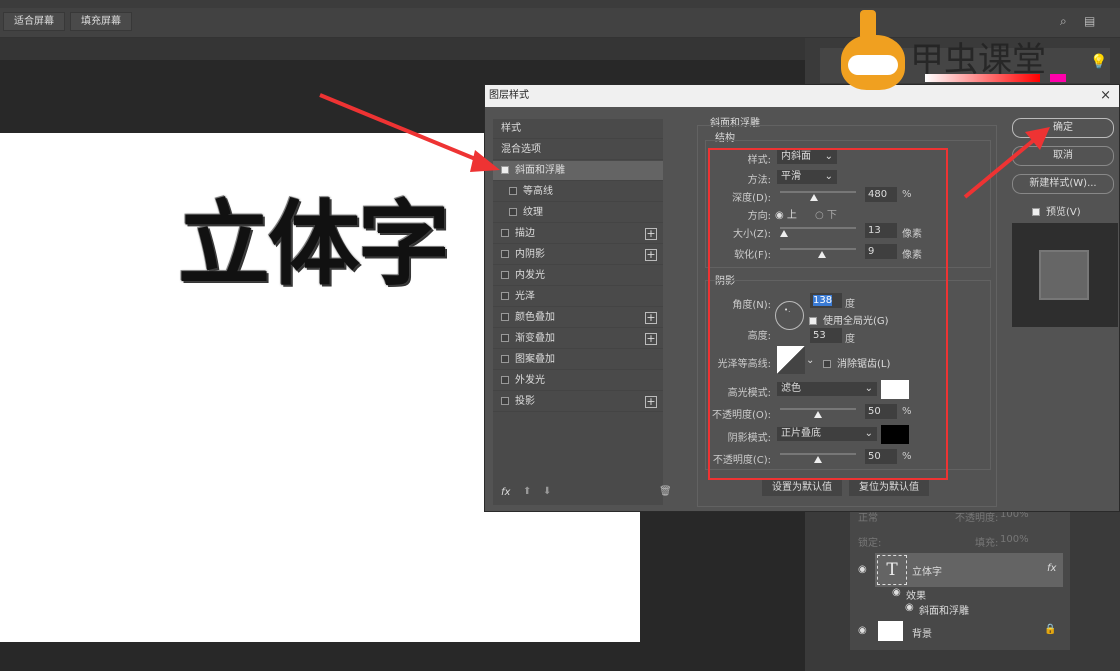 This screenshot has width=1120, height=671. Describe the element at coordinates (314, 244) in the screenshot. I see `canvas-text: 立体字` at that location.